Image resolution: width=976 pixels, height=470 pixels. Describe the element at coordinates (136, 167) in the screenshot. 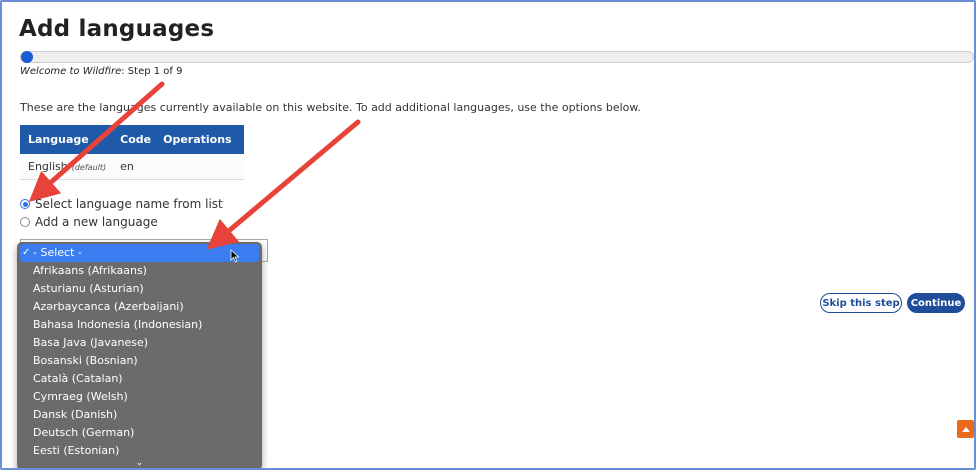

I see `code-cell: en` at that location.